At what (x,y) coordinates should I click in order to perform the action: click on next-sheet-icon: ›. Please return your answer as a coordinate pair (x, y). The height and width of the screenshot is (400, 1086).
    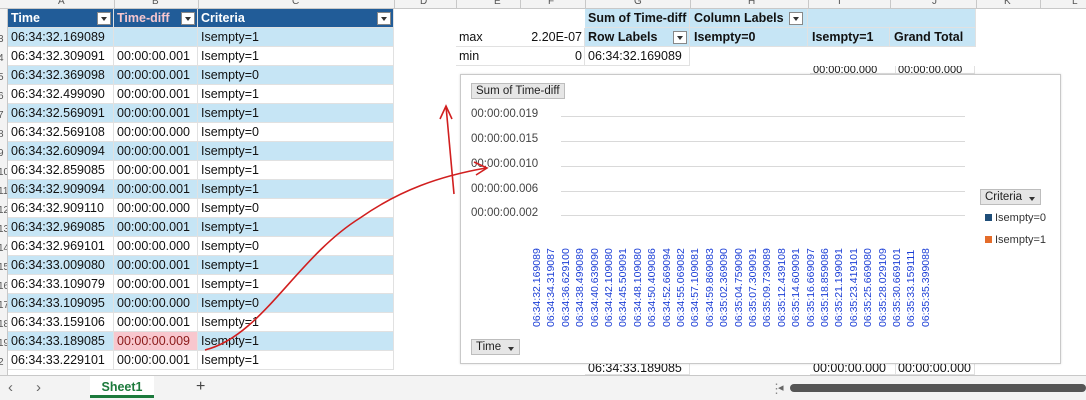
    Looking at the image, I should click on (38, 387).